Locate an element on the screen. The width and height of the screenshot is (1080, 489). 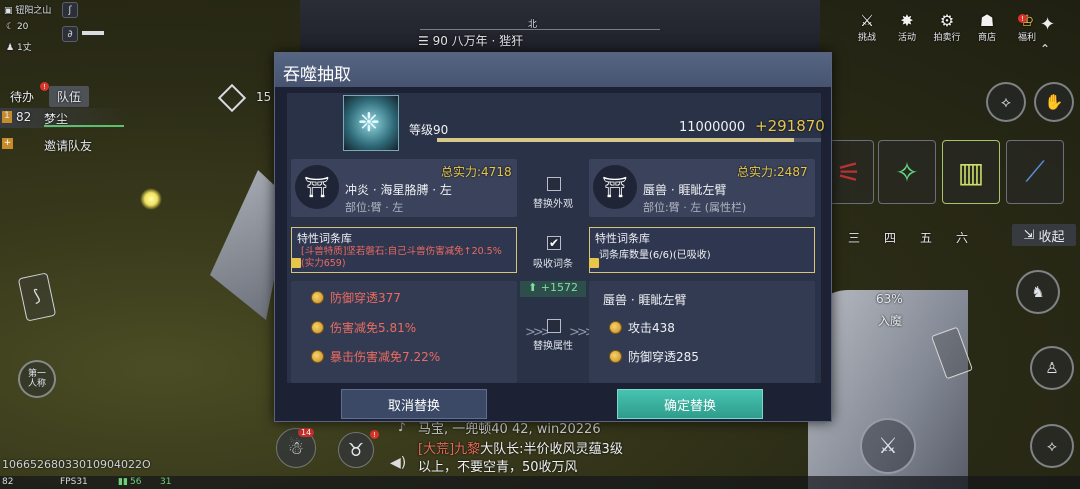
skill-slot-2: ✧ is located at coordinates (907, 172).